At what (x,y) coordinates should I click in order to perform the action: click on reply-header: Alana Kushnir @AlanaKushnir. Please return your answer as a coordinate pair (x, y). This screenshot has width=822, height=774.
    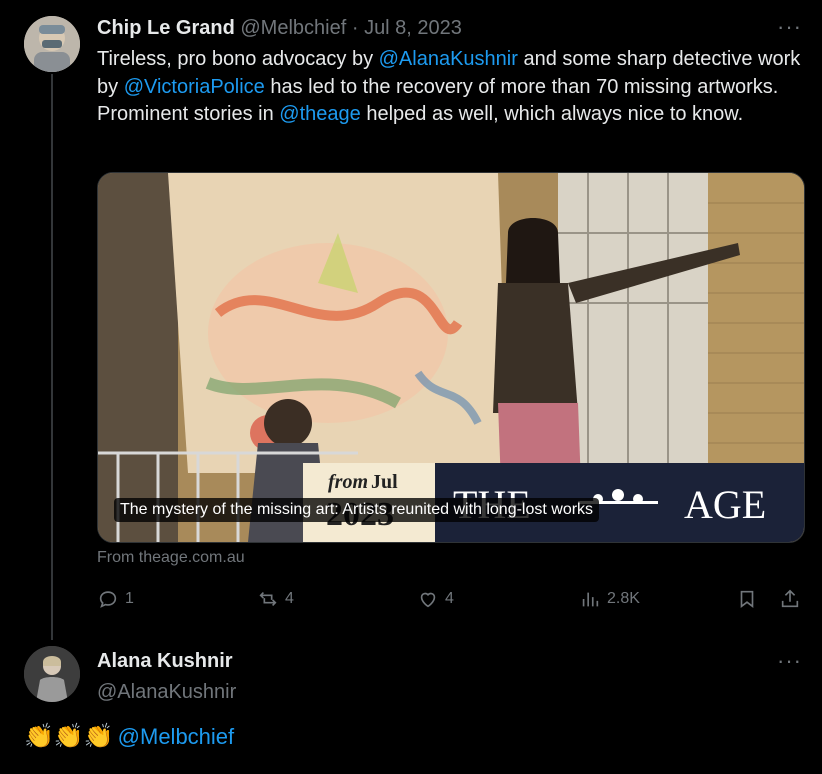
    Looking at the image, I should click on (166, 677).